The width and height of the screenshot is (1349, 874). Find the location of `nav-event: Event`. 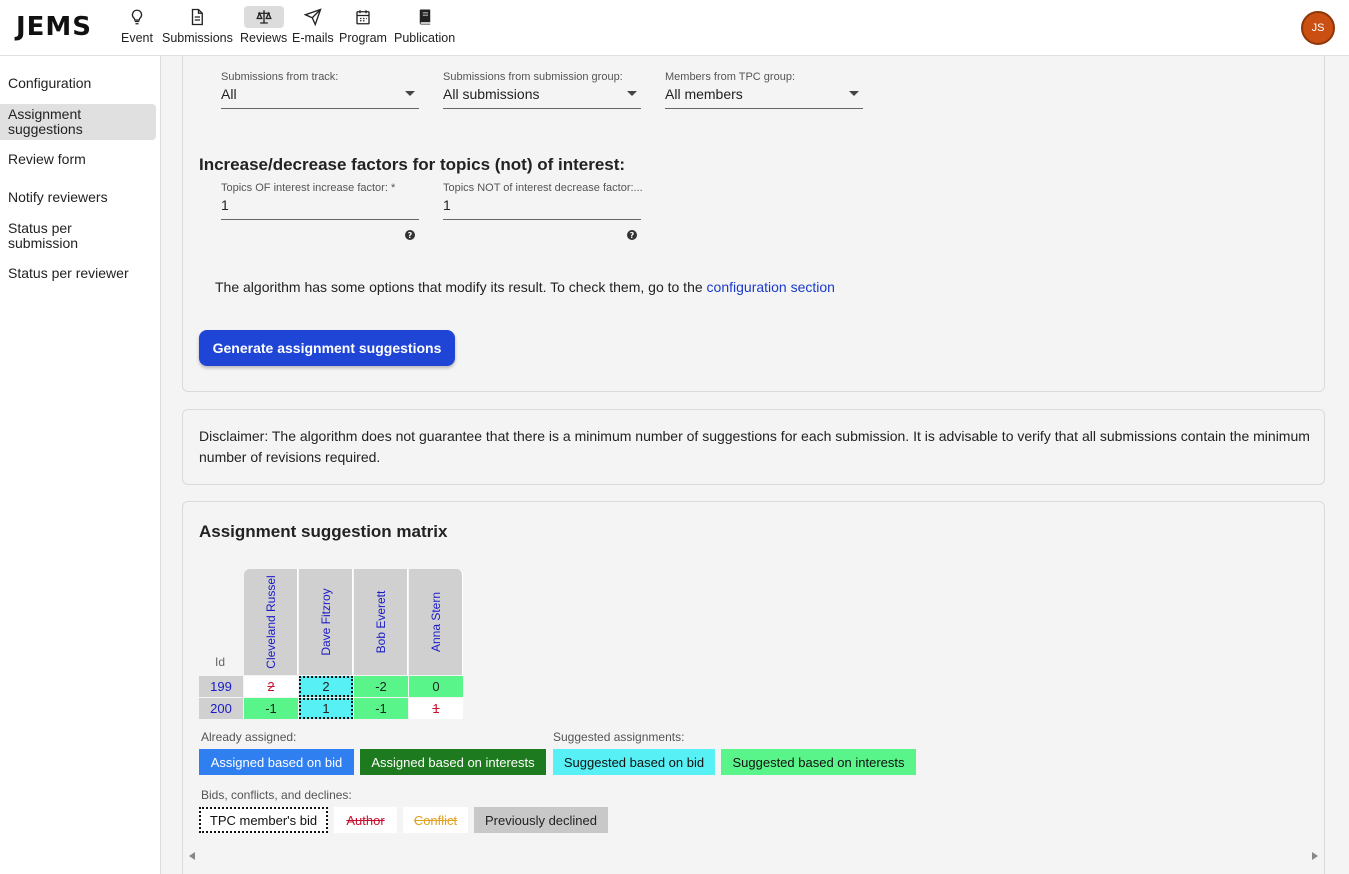

nav-event: Event is located at coordinates (137, 27).